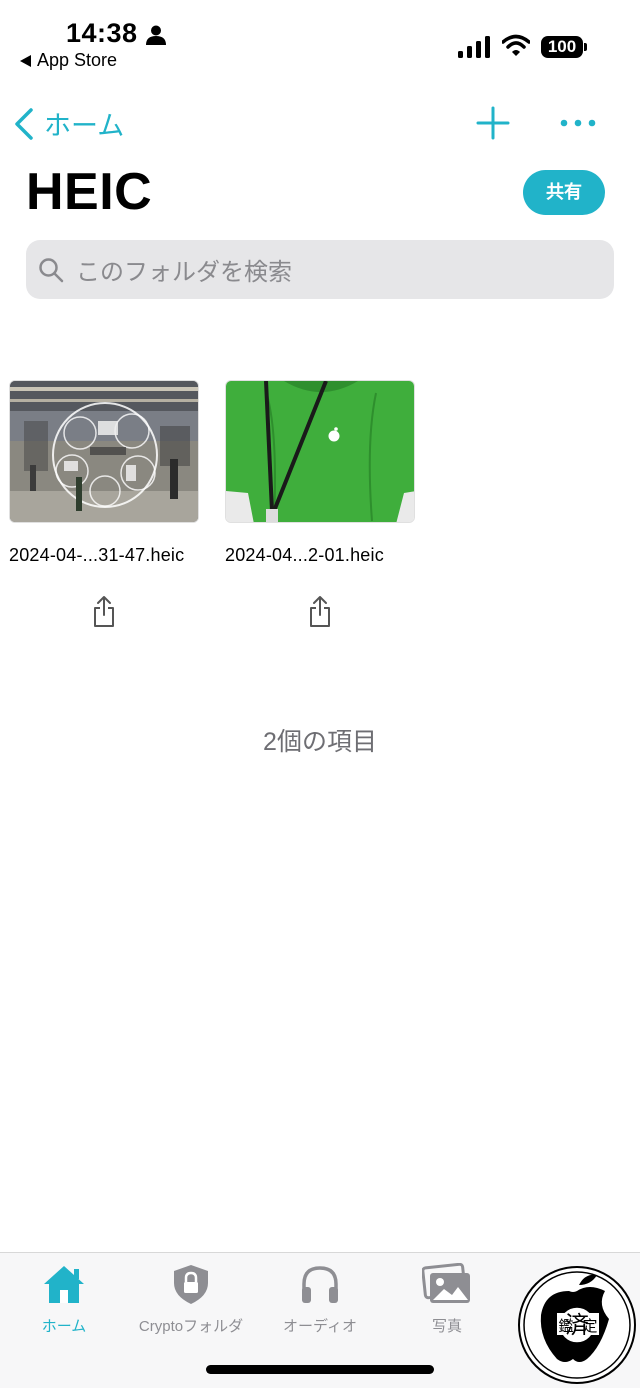 Image resolution: width=640 pixels, height=1388 pixels. What do you see at coordinates (578, 123) in the screenshot?
I see `ellipsis-icon` at bounding box center [578, 123].